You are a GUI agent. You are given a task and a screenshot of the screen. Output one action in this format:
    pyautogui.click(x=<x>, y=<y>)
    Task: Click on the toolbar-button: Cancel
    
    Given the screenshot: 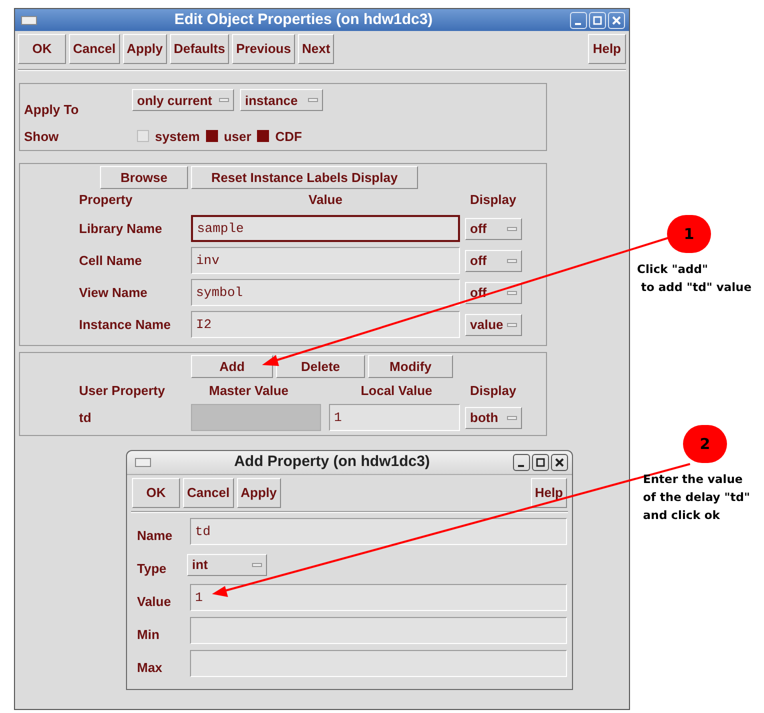 What is the action you would take?
    pyautogui.click(x=94, y=49)
    